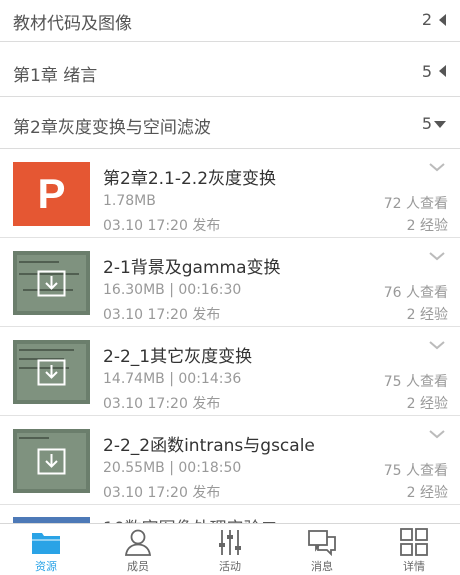  I want to click on section-title: 第1章 绪言, so click(55, 76).